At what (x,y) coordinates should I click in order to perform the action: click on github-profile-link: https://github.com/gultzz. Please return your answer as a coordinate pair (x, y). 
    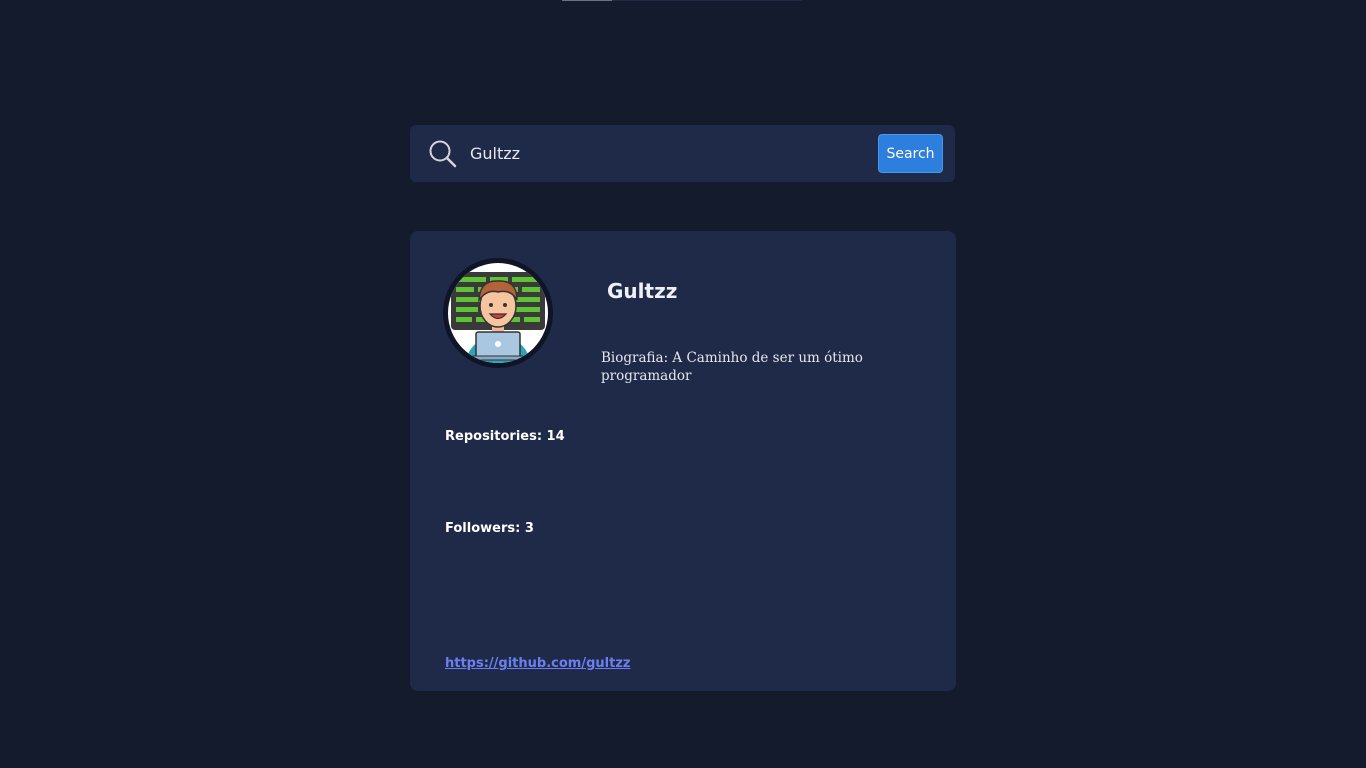
    Looking at the image, I should click on (537, 663).